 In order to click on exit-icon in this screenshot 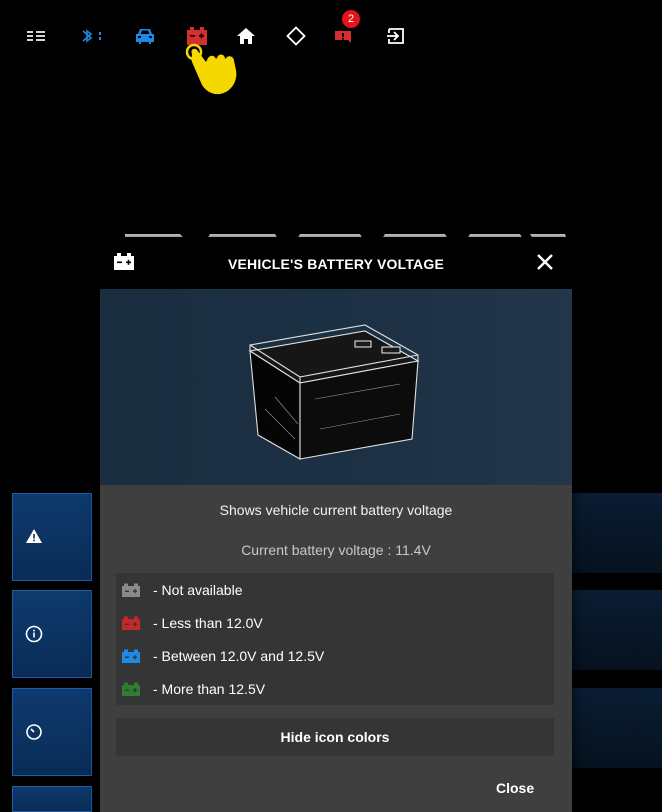, I will do `click(396, 36)`.